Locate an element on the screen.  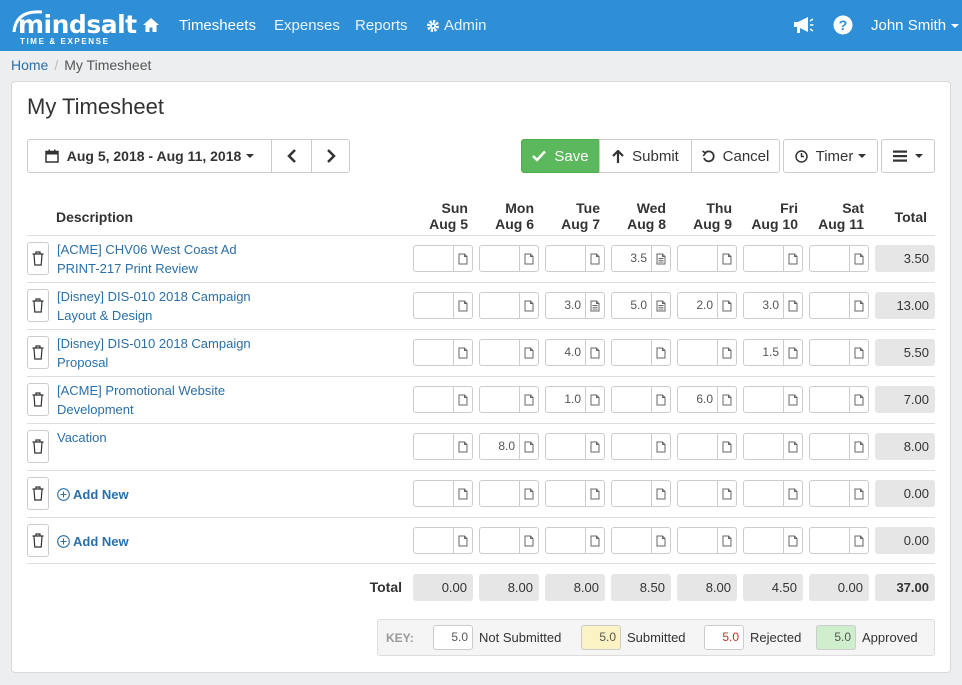
task-description-link: [Disney] DIS-010 2018 Campaign Proposal is located at coordinates (154, 353).